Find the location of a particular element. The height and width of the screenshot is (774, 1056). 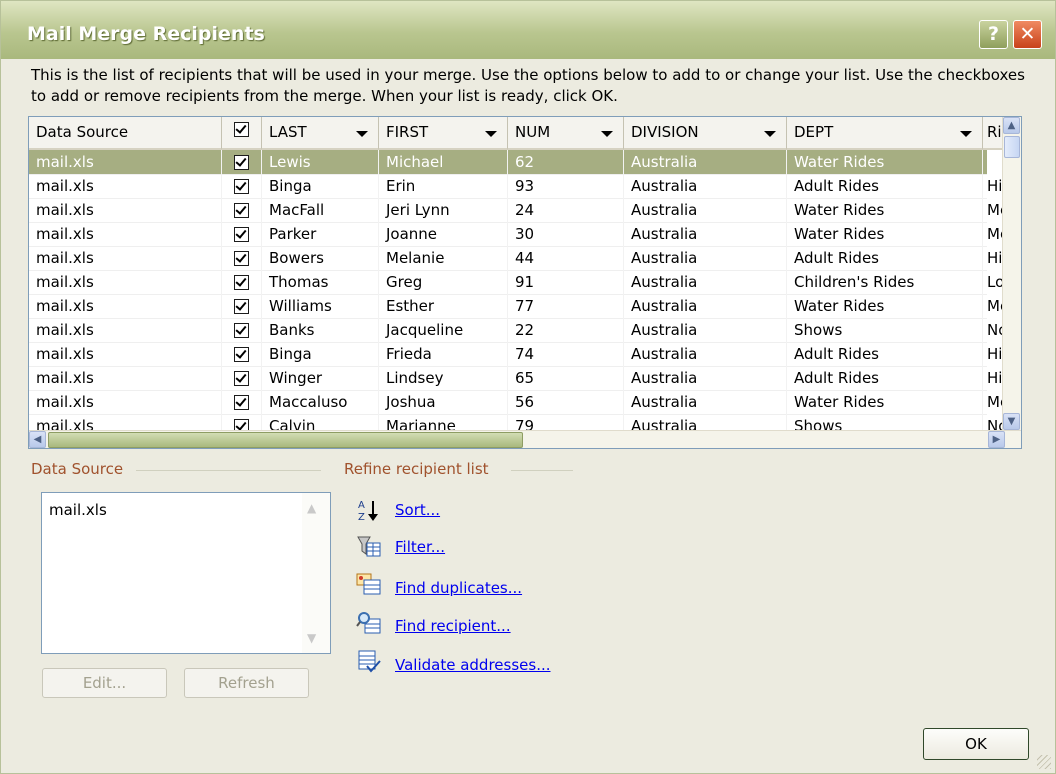

svg-text: Z is located at coordinates (361, 517).